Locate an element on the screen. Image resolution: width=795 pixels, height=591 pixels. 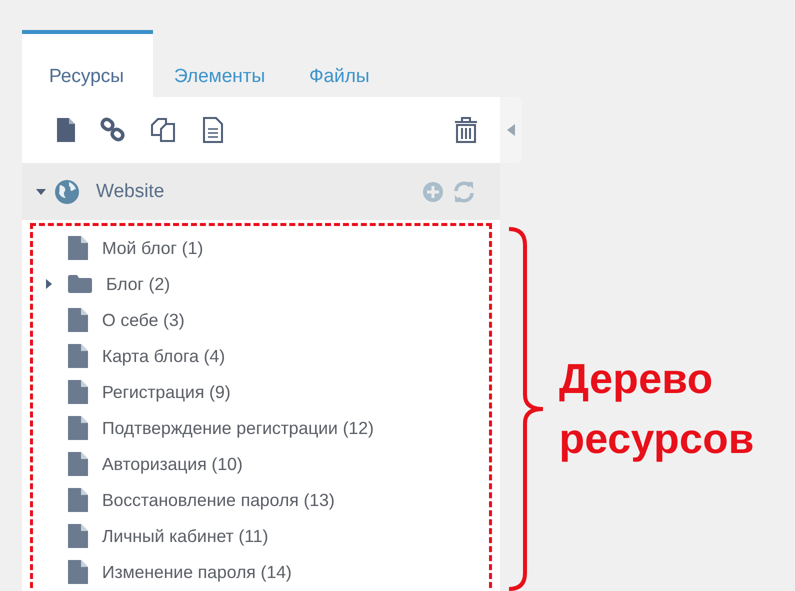
document-icon is located at coordinates (66, 130).